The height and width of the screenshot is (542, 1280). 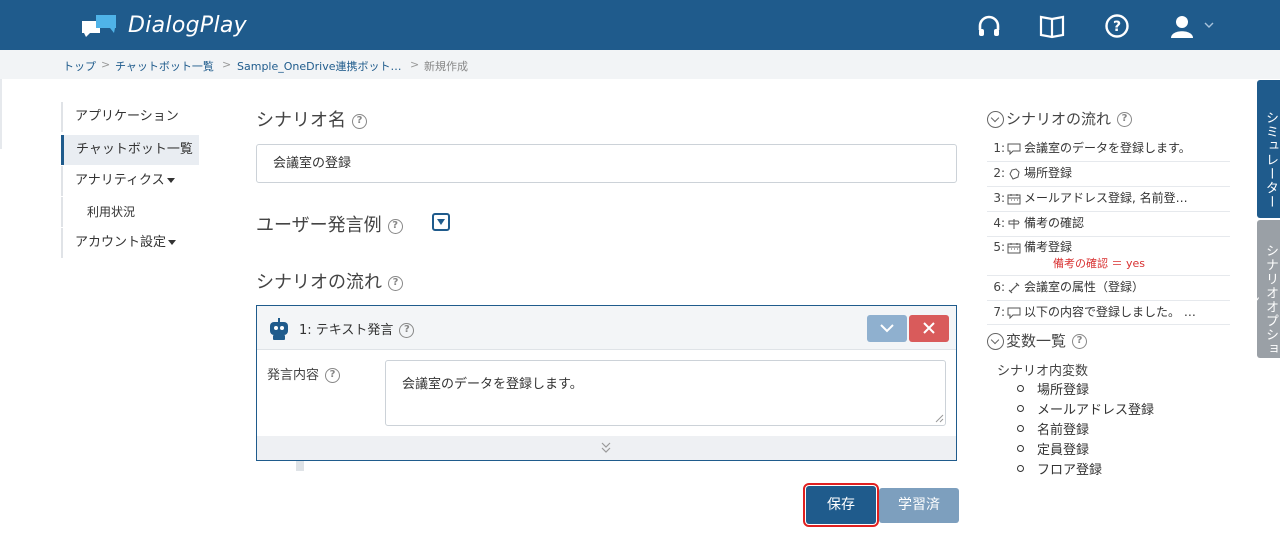 I want to click on utterance-label: ユーザー発言例, so click(x=319, y=225).